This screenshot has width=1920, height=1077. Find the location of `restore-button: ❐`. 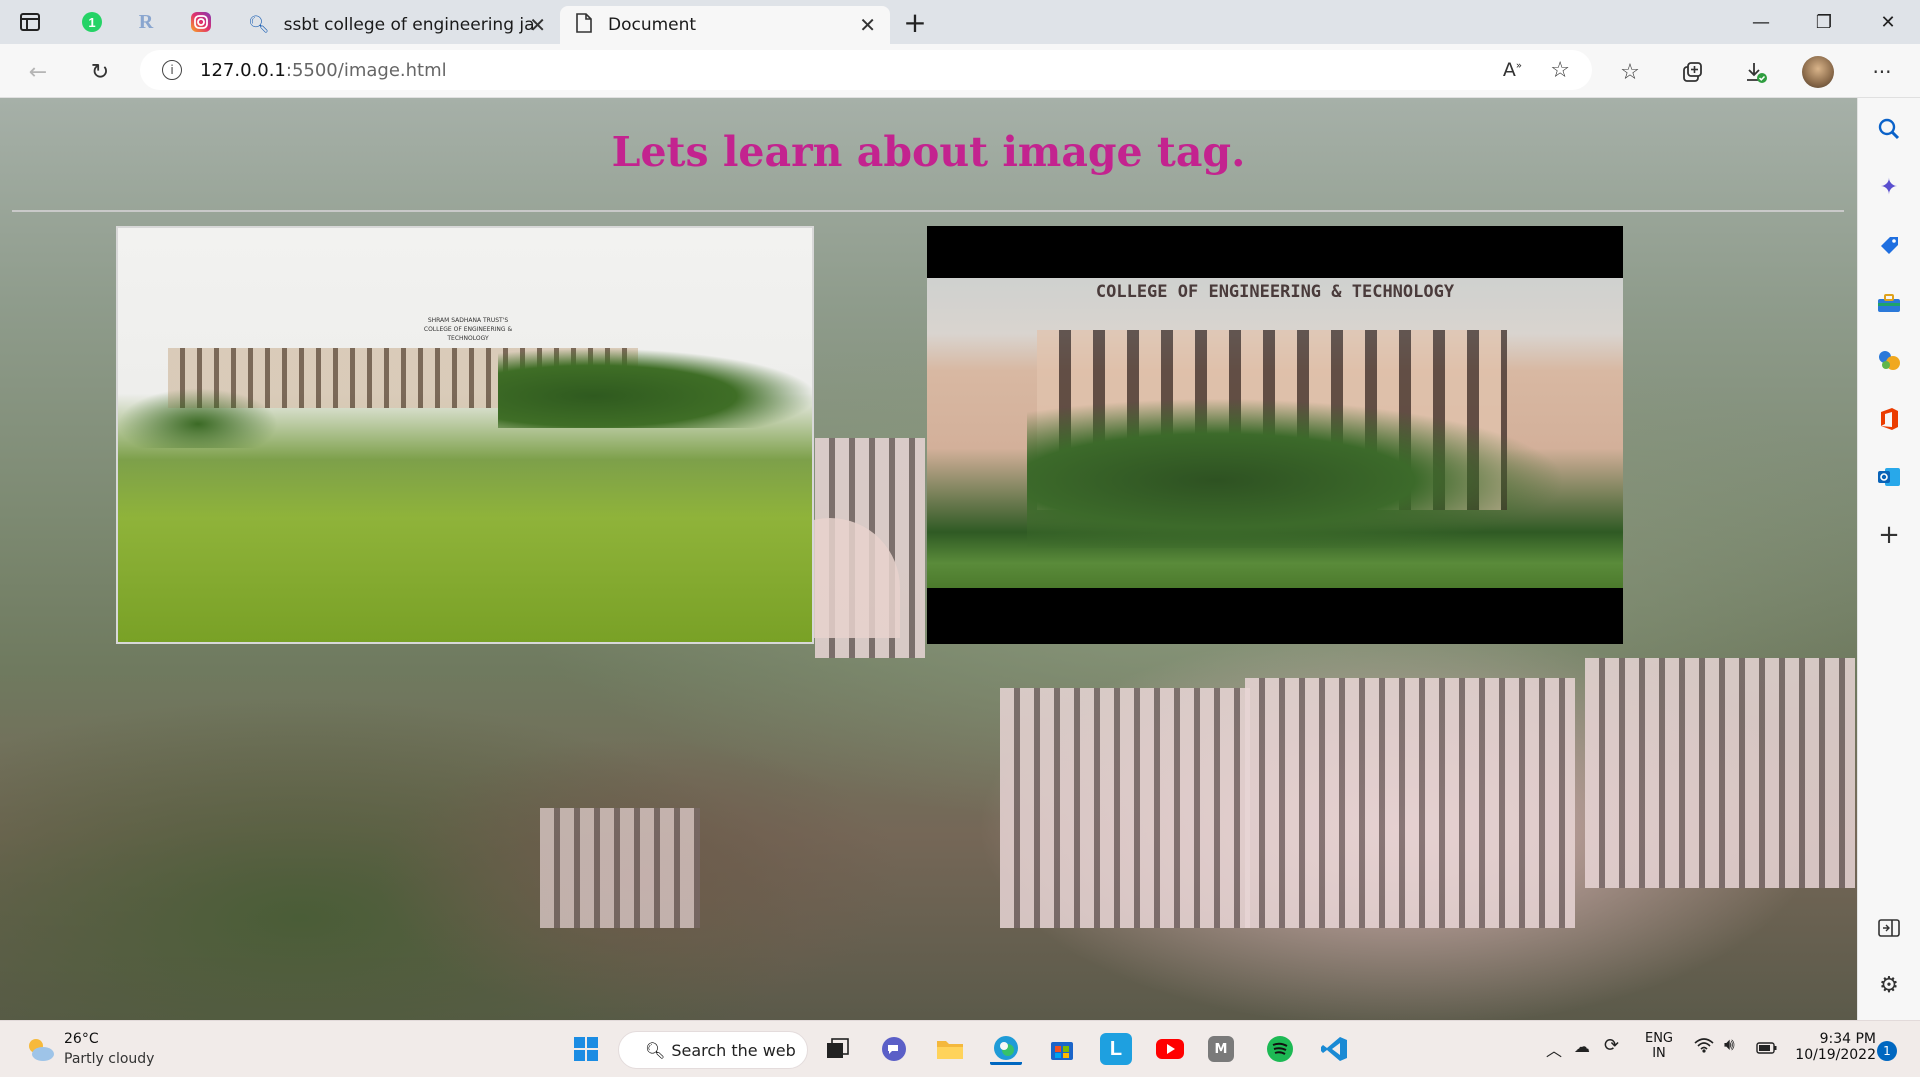

restore-button: ❐ is located at coordinates (1824, 22).